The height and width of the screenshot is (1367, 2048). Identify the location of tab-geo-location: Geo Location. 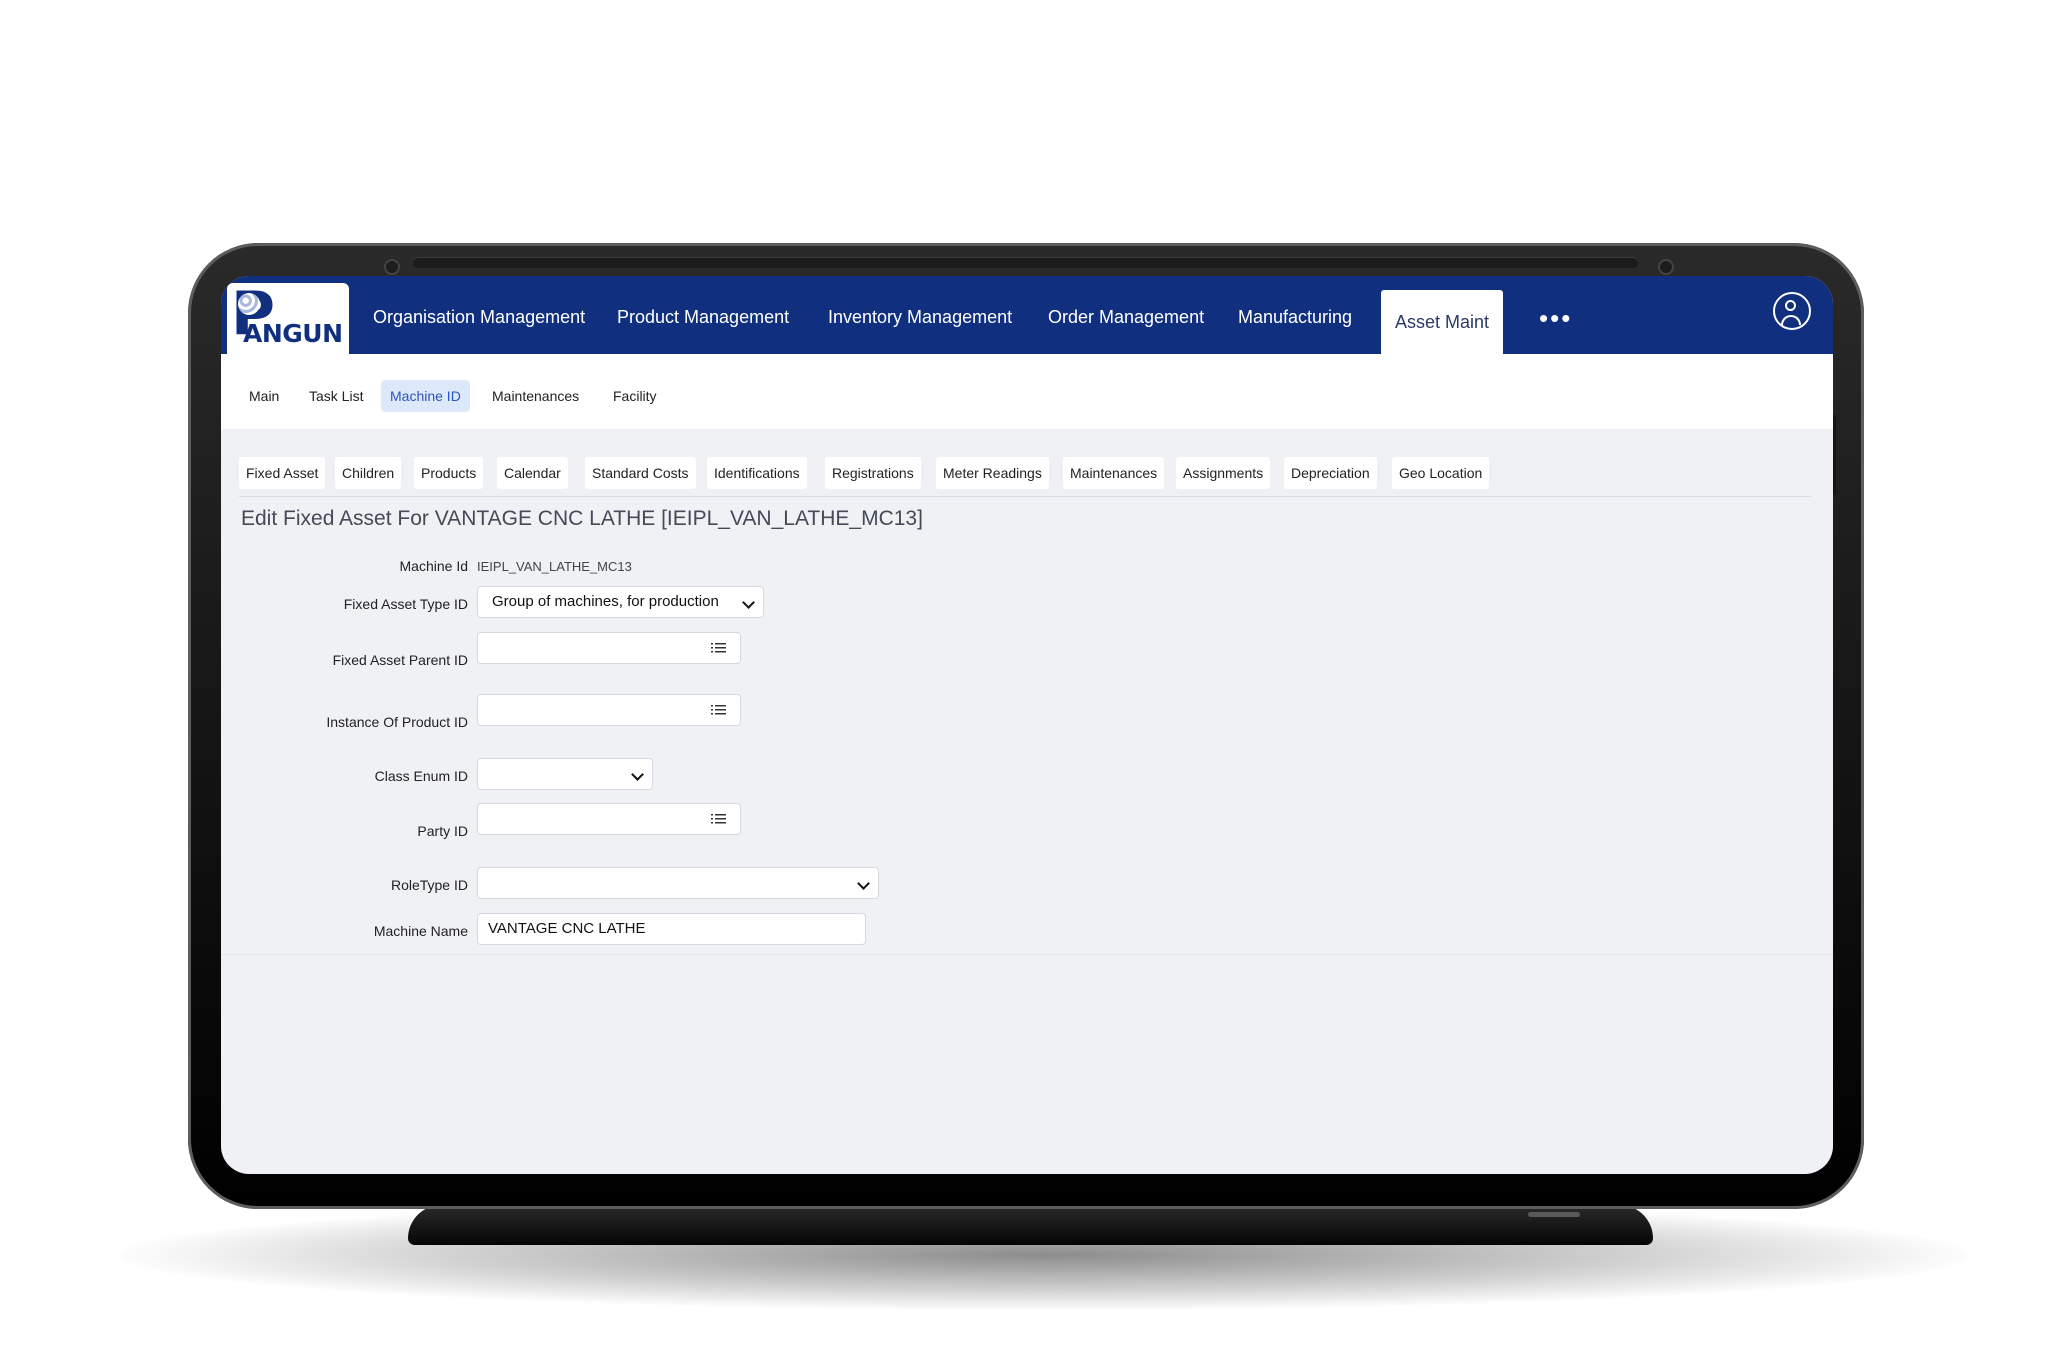
(1441, 473).